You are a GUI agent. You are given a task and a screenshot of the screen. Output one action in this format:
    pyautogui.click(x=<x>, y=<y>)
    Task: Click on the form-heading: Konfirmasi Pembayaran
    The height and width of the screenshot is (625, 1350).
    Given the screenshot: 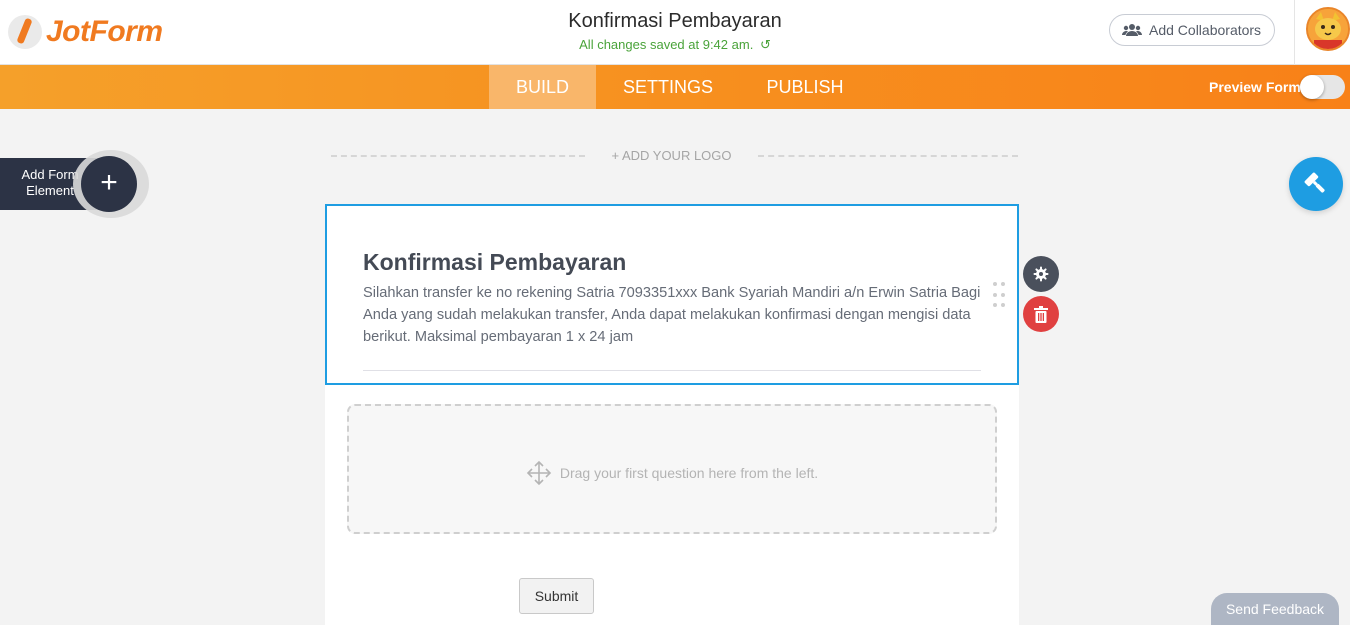 What is the action you would take?
    pyautogui.click(x=494, y=262)
    